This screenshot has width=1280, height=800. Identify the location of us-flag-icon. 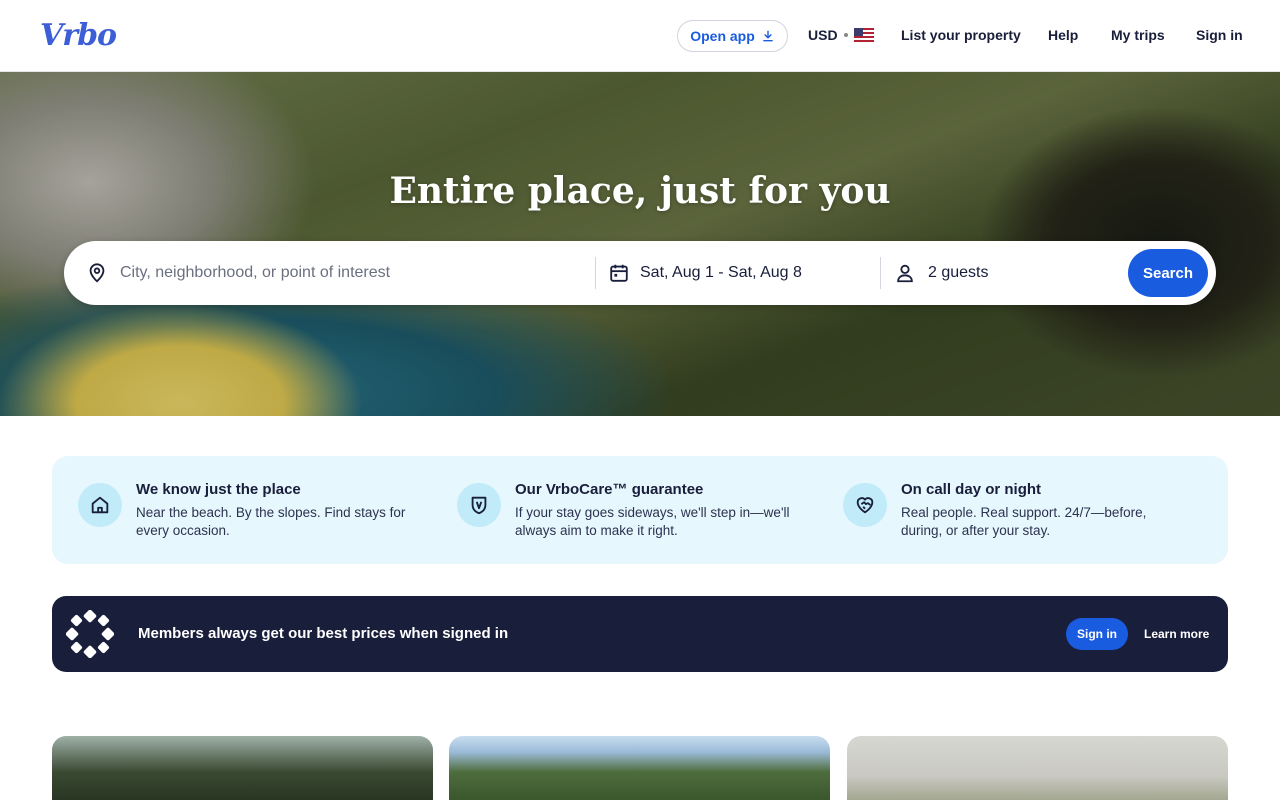
(863, 35).